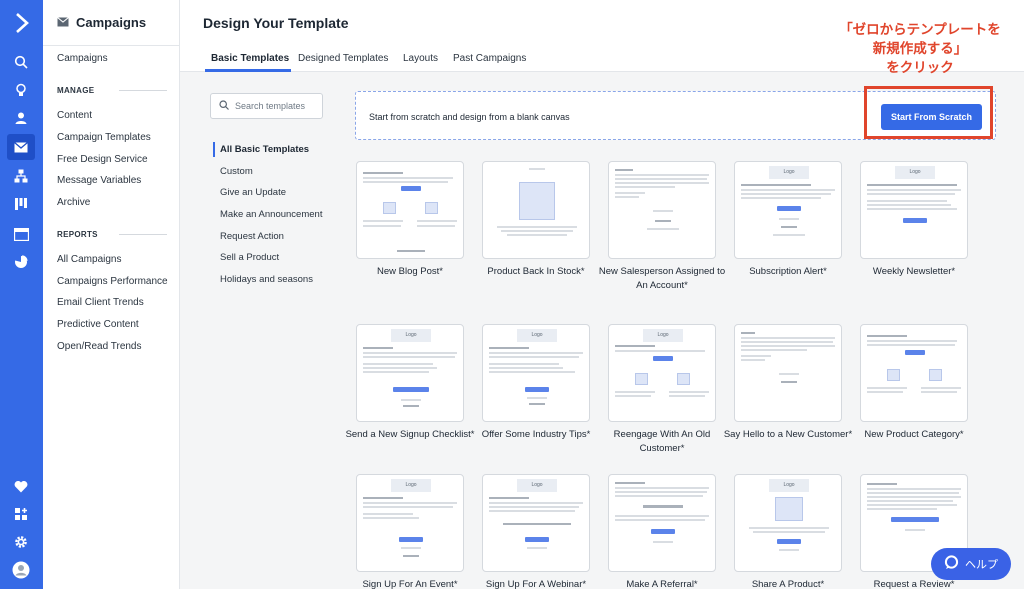  What do you see at coordinates (788, 271) in the screenshot?
I see `template-name: Subscription Alert*` at bounding box center [788, 271].